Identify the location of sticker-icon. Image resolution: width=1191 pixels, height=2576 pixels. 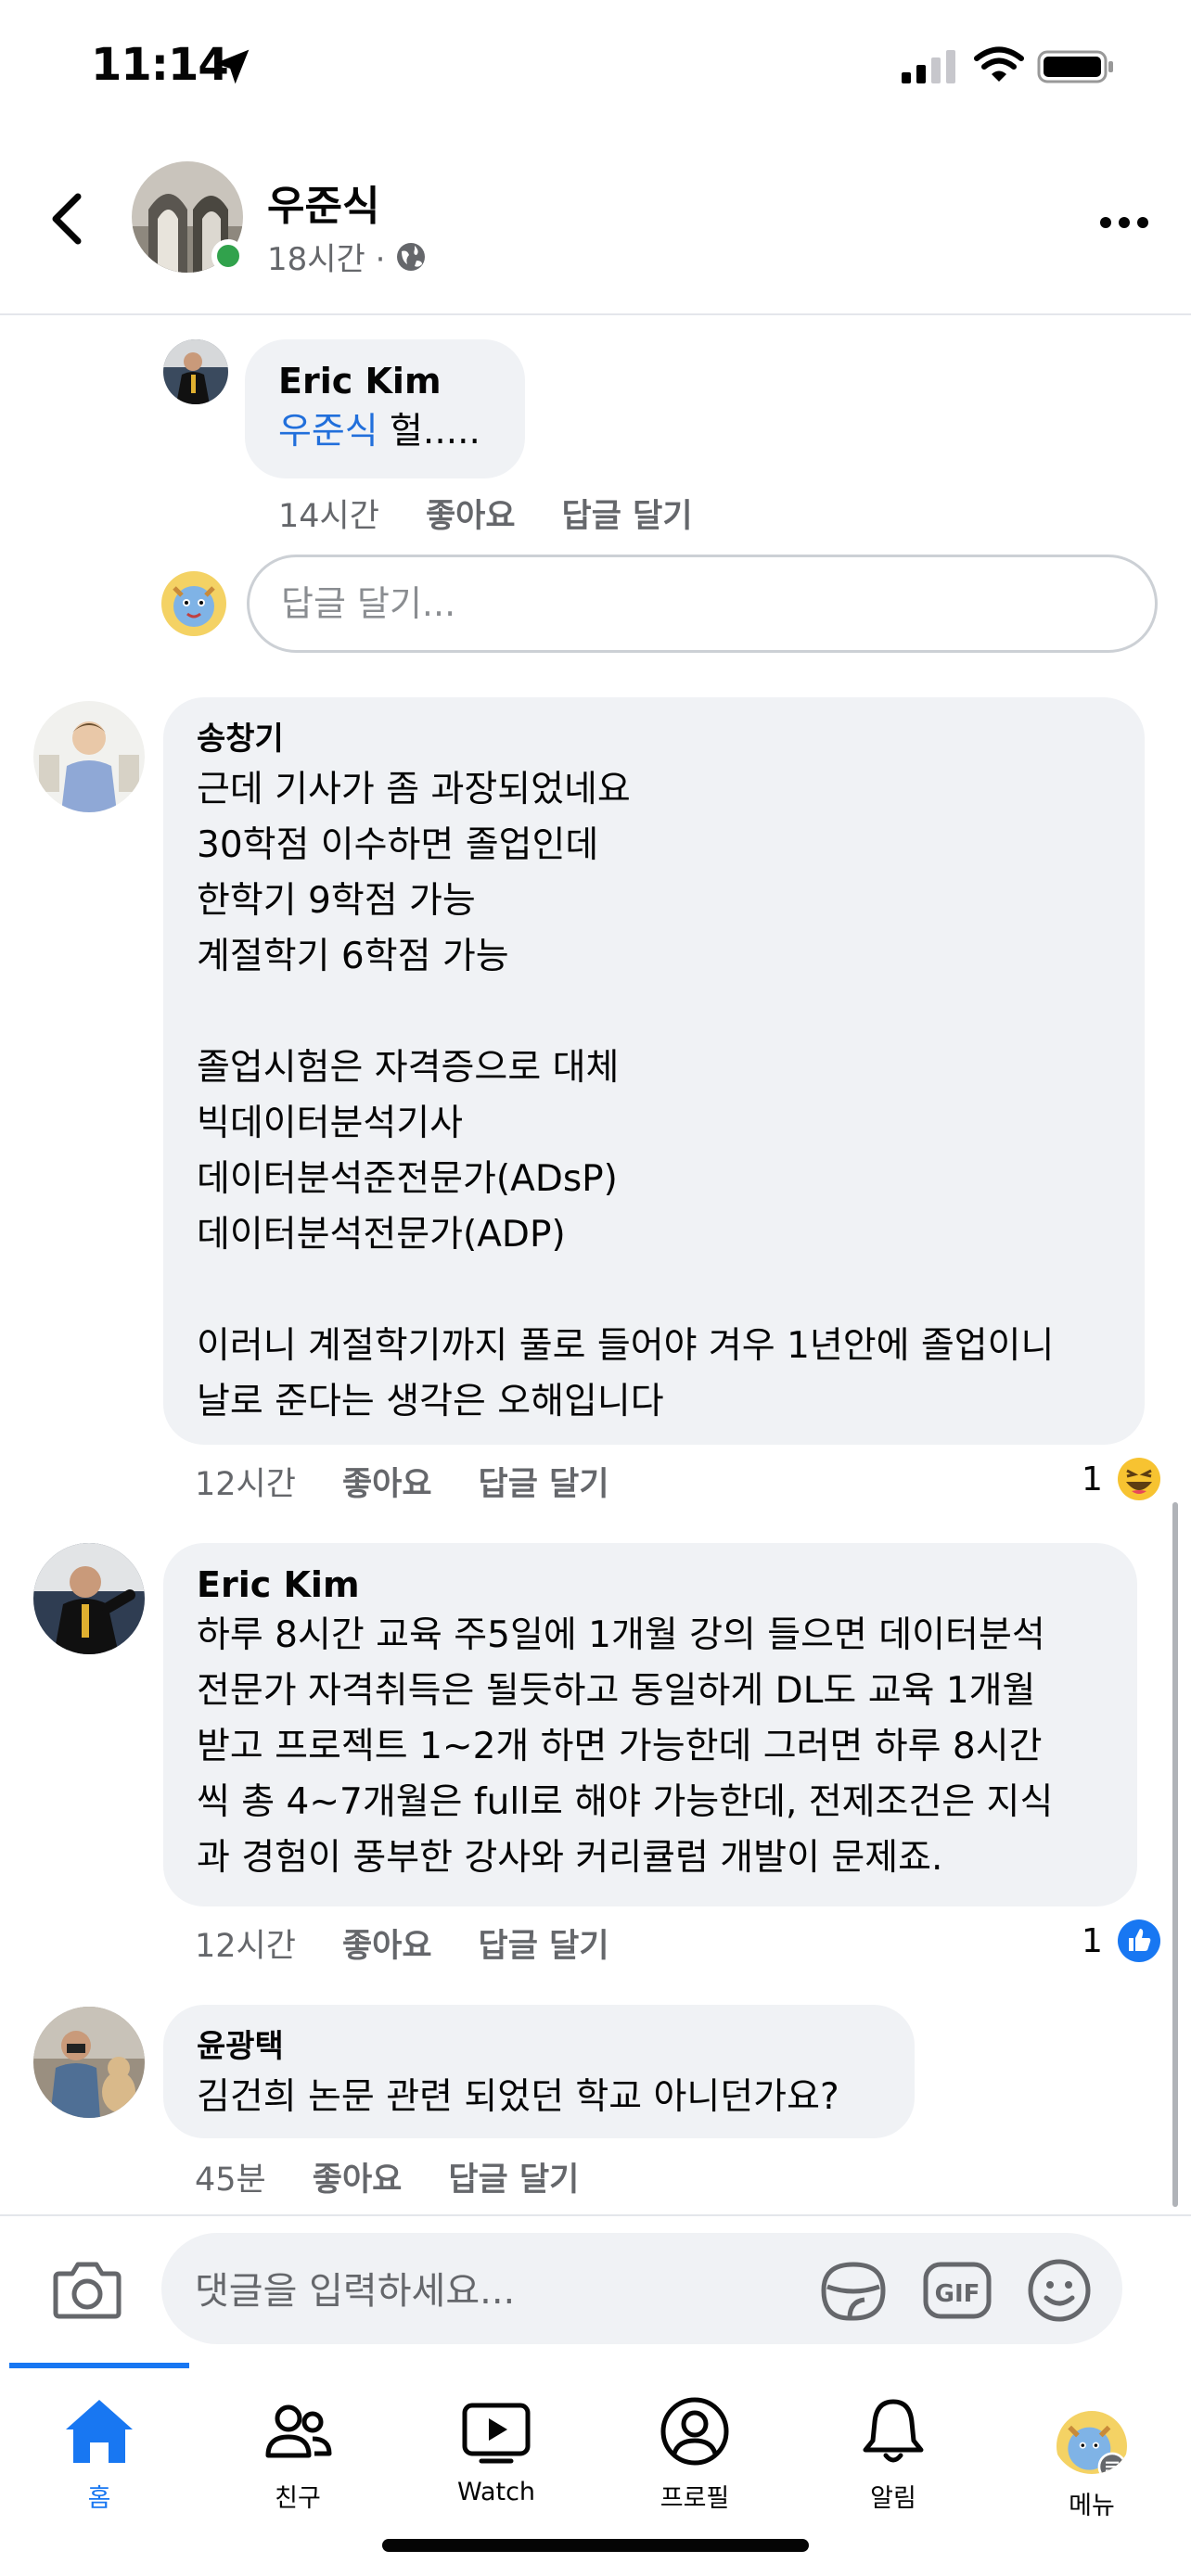
(853, 2291).